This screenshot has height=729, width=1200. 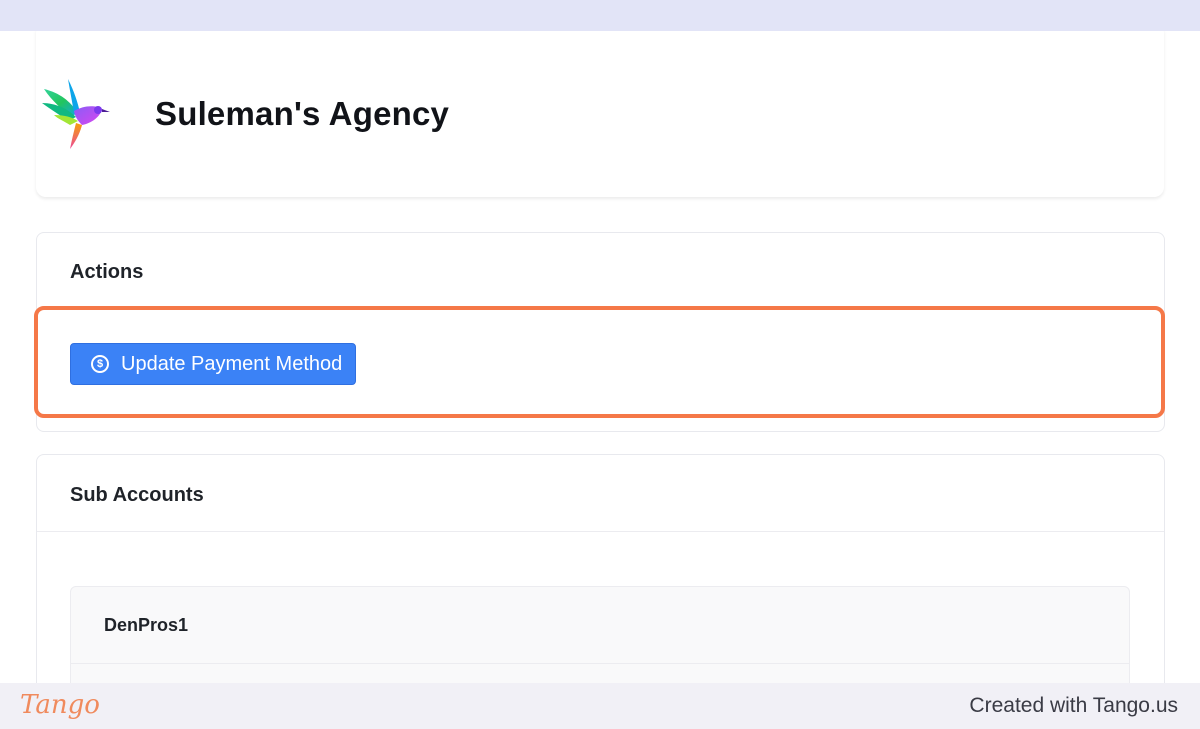 What do you see at coordinates (60, 705) in the screenshot?
I see `tango-logo: Tango` at bounding box center [60, 705].